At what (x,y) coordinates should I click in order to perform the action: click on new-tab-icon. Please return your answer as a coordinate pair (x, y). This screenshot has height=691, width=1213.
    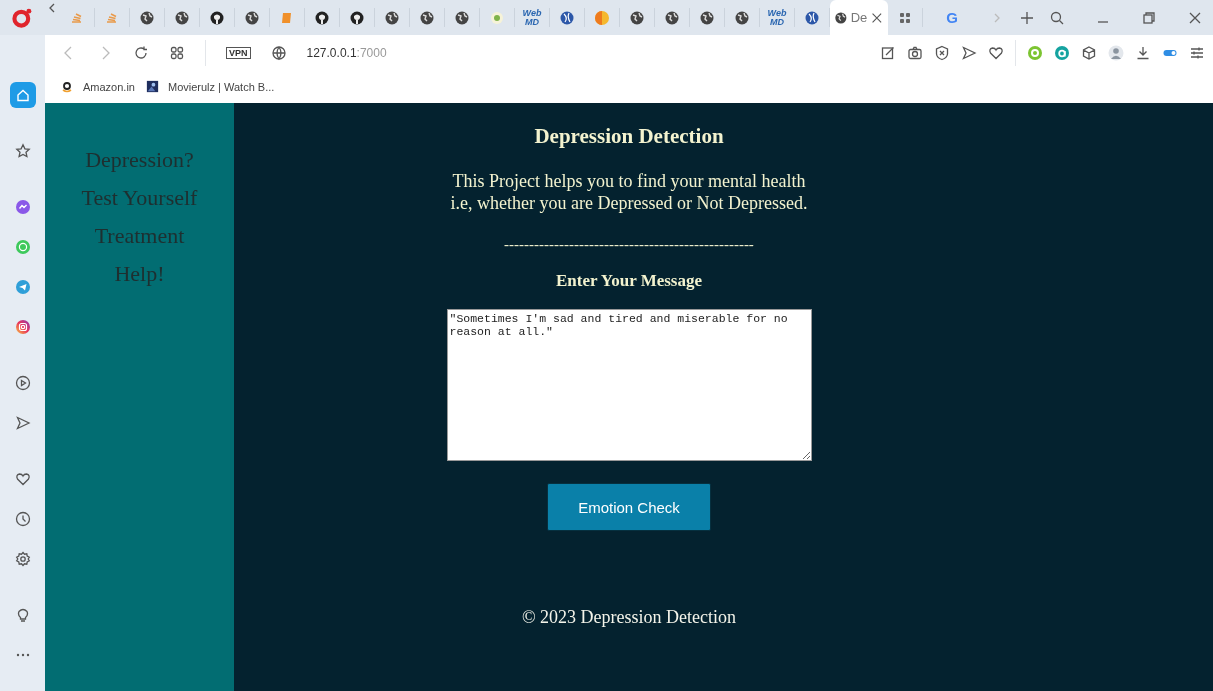
    Looking at the image, I should click on (1027, 17).